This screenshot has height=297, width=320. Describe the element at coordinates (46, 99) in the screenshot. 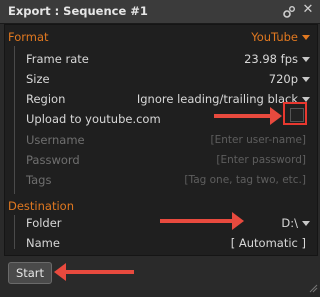

I see `region-label: Region` at that location.